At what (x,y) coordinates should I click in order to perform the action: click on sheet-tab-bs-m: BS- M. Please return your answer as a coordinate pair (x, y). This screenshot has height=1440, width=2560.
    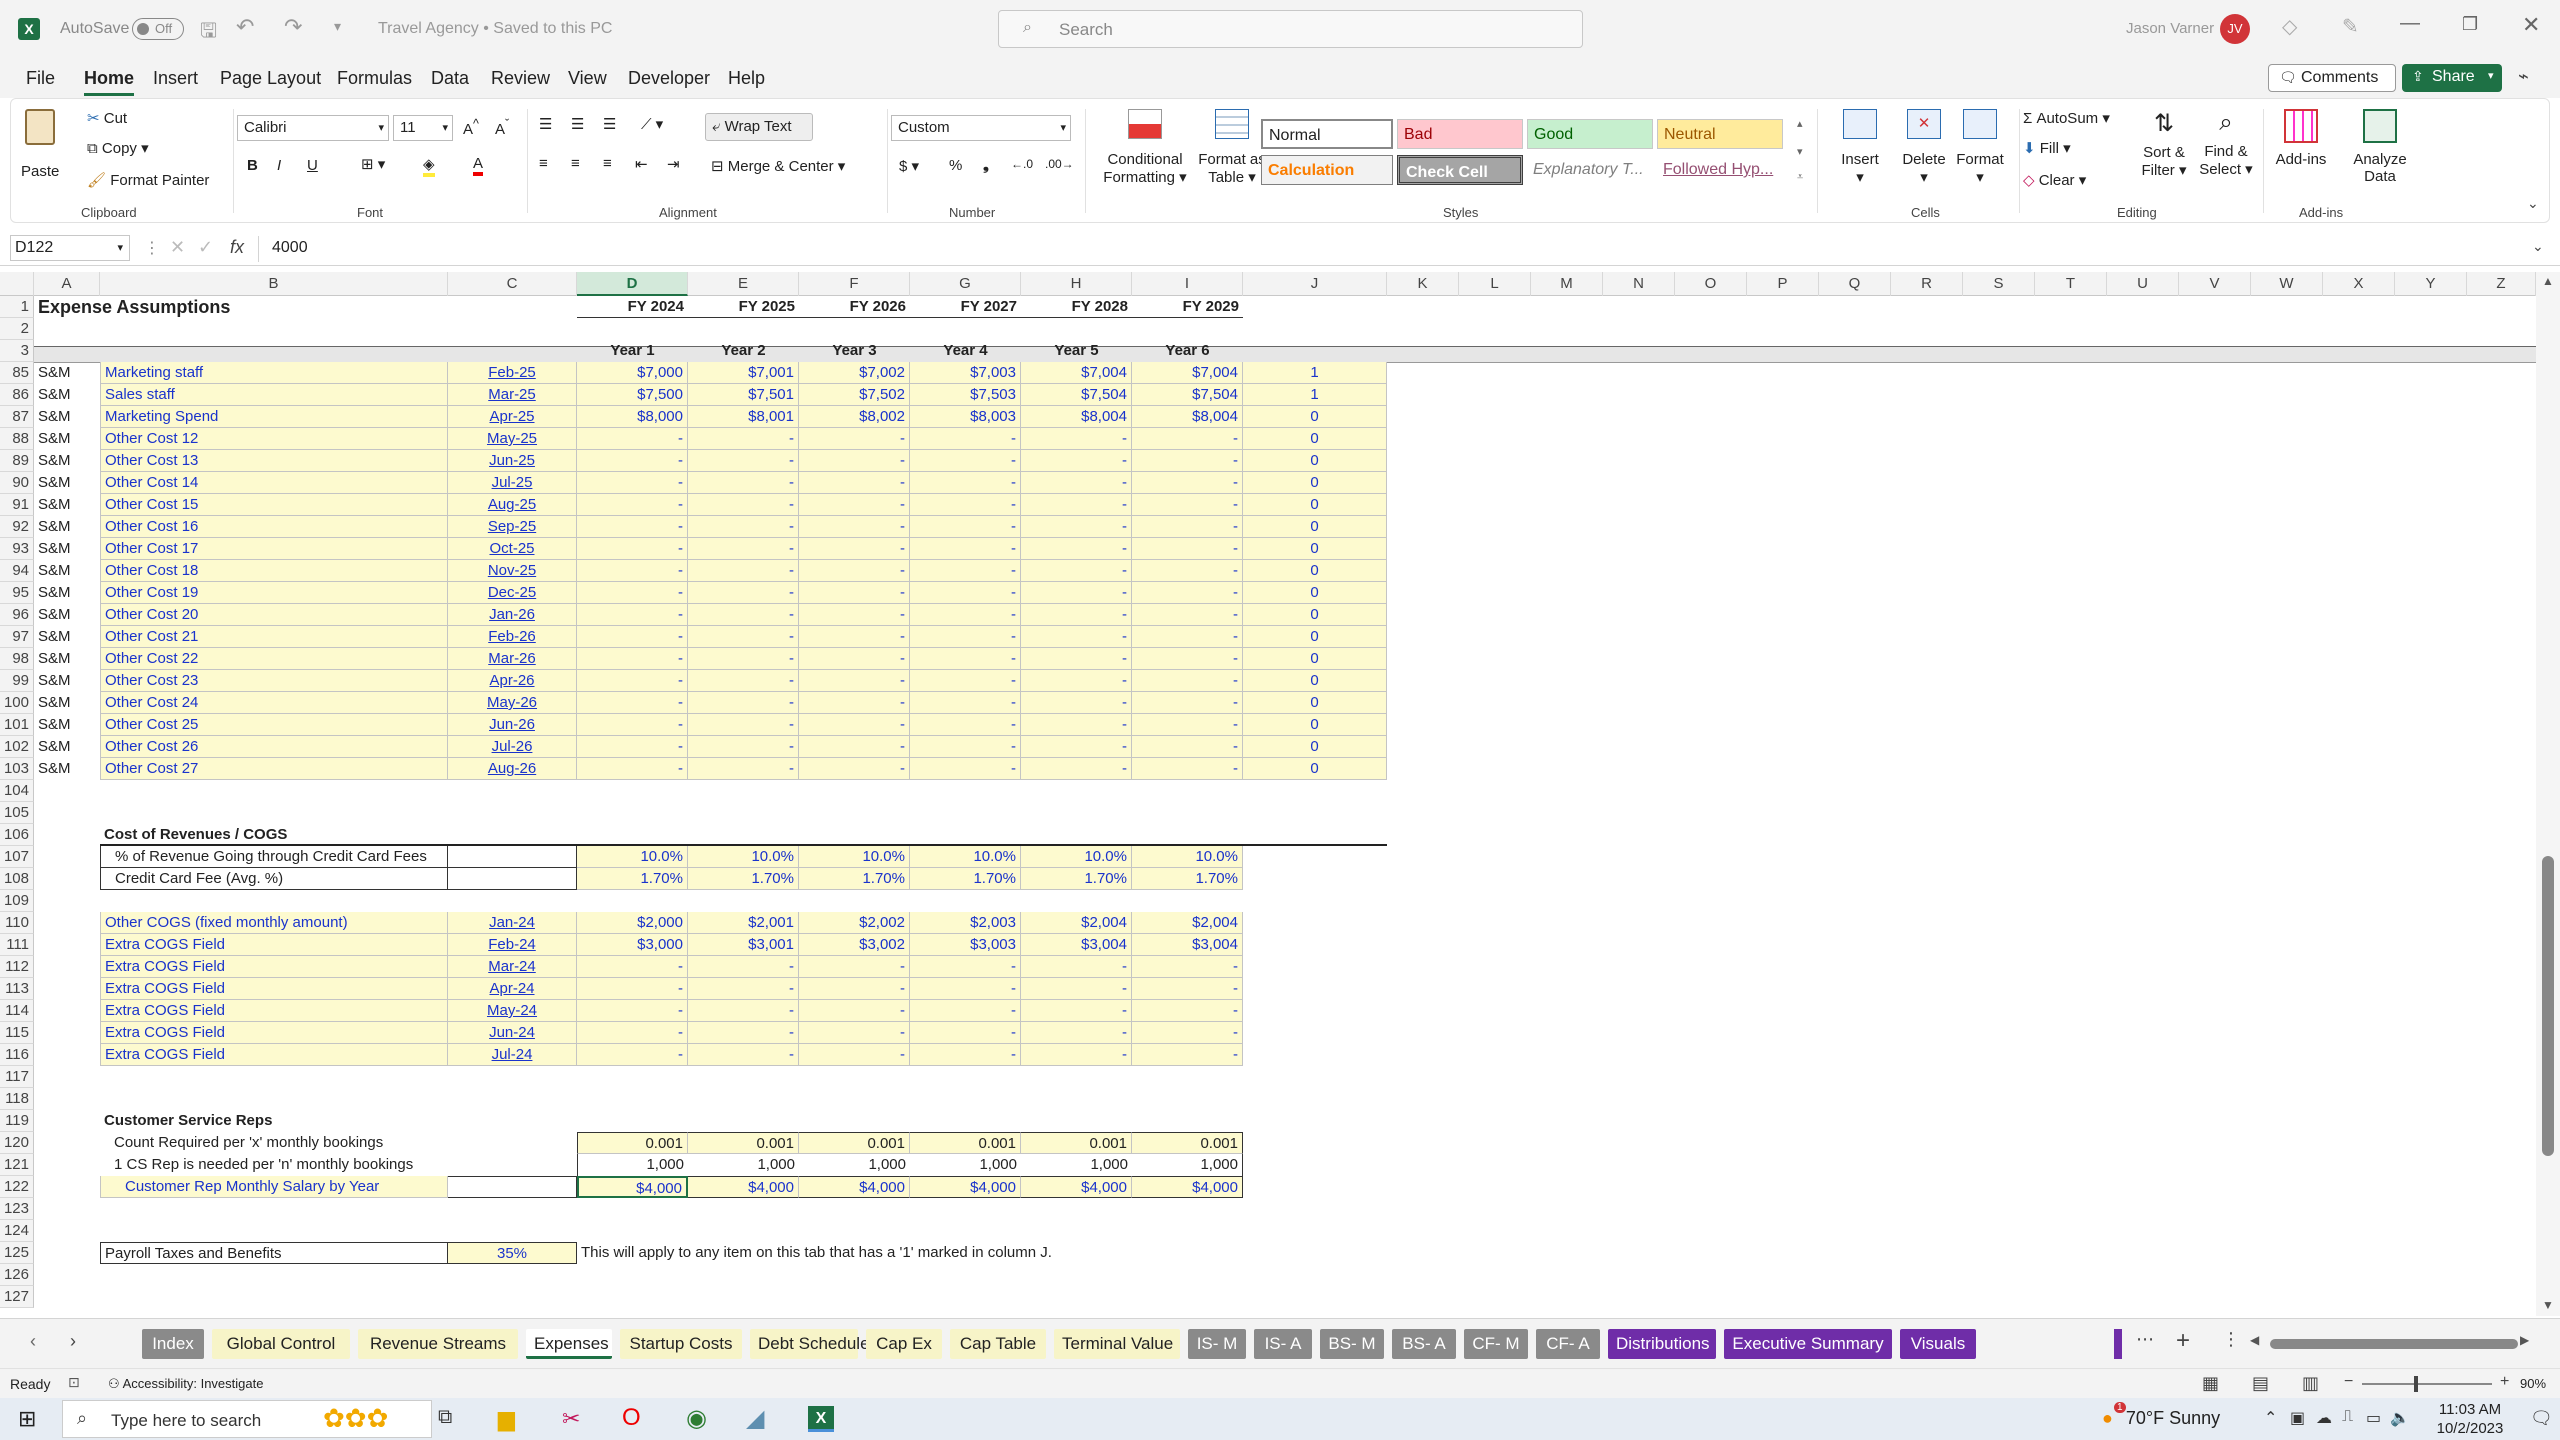
    Looking at the image, I should click on (1352, 1344).